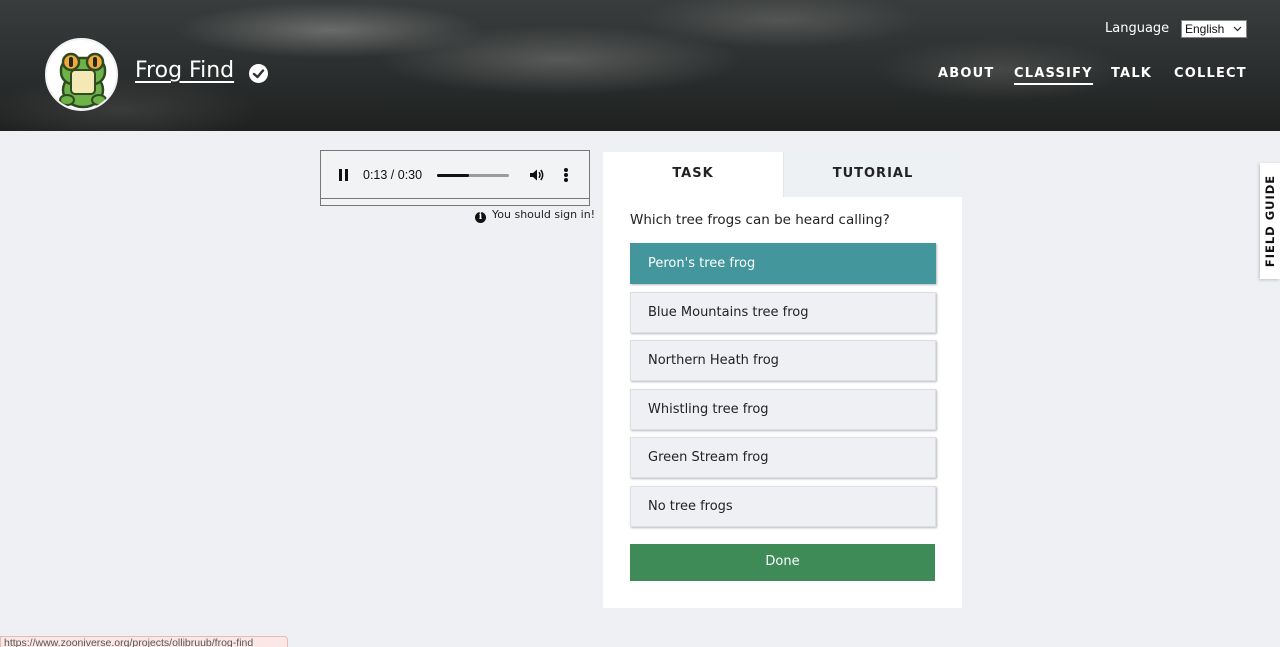  Describe the element at coordinates (344, 175) in the screenshot. I see `pause-icon` at that location.